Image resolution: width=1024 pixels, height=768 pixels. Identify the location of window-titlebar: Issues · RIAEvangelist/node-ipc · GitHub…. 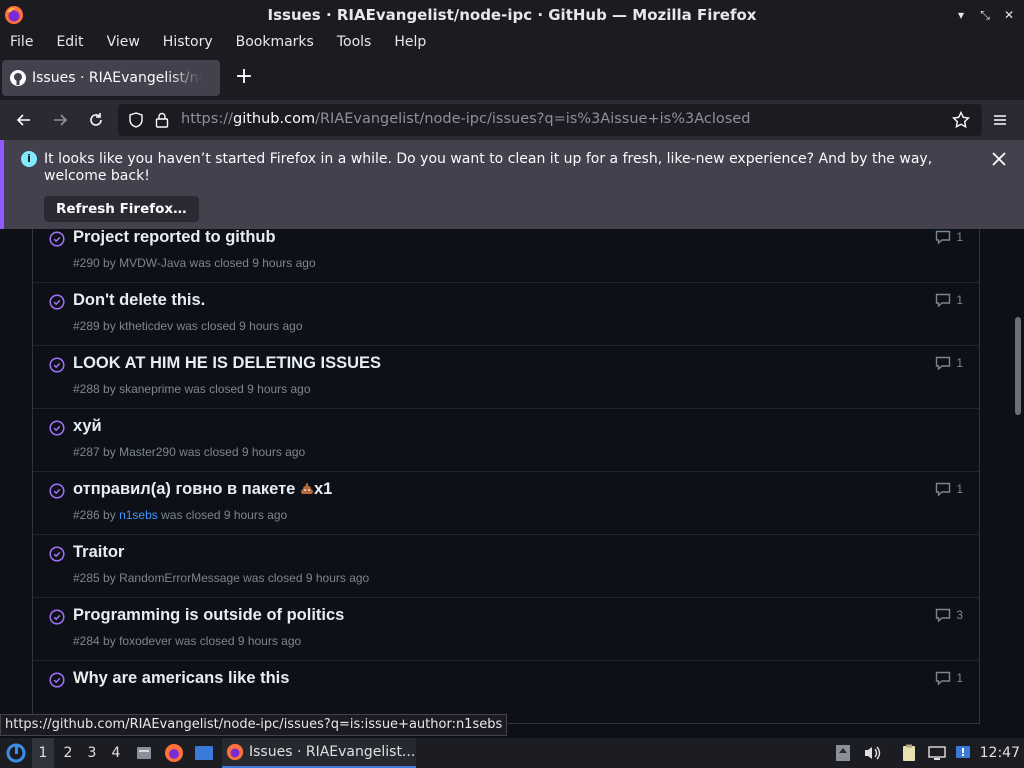
(512, 15).